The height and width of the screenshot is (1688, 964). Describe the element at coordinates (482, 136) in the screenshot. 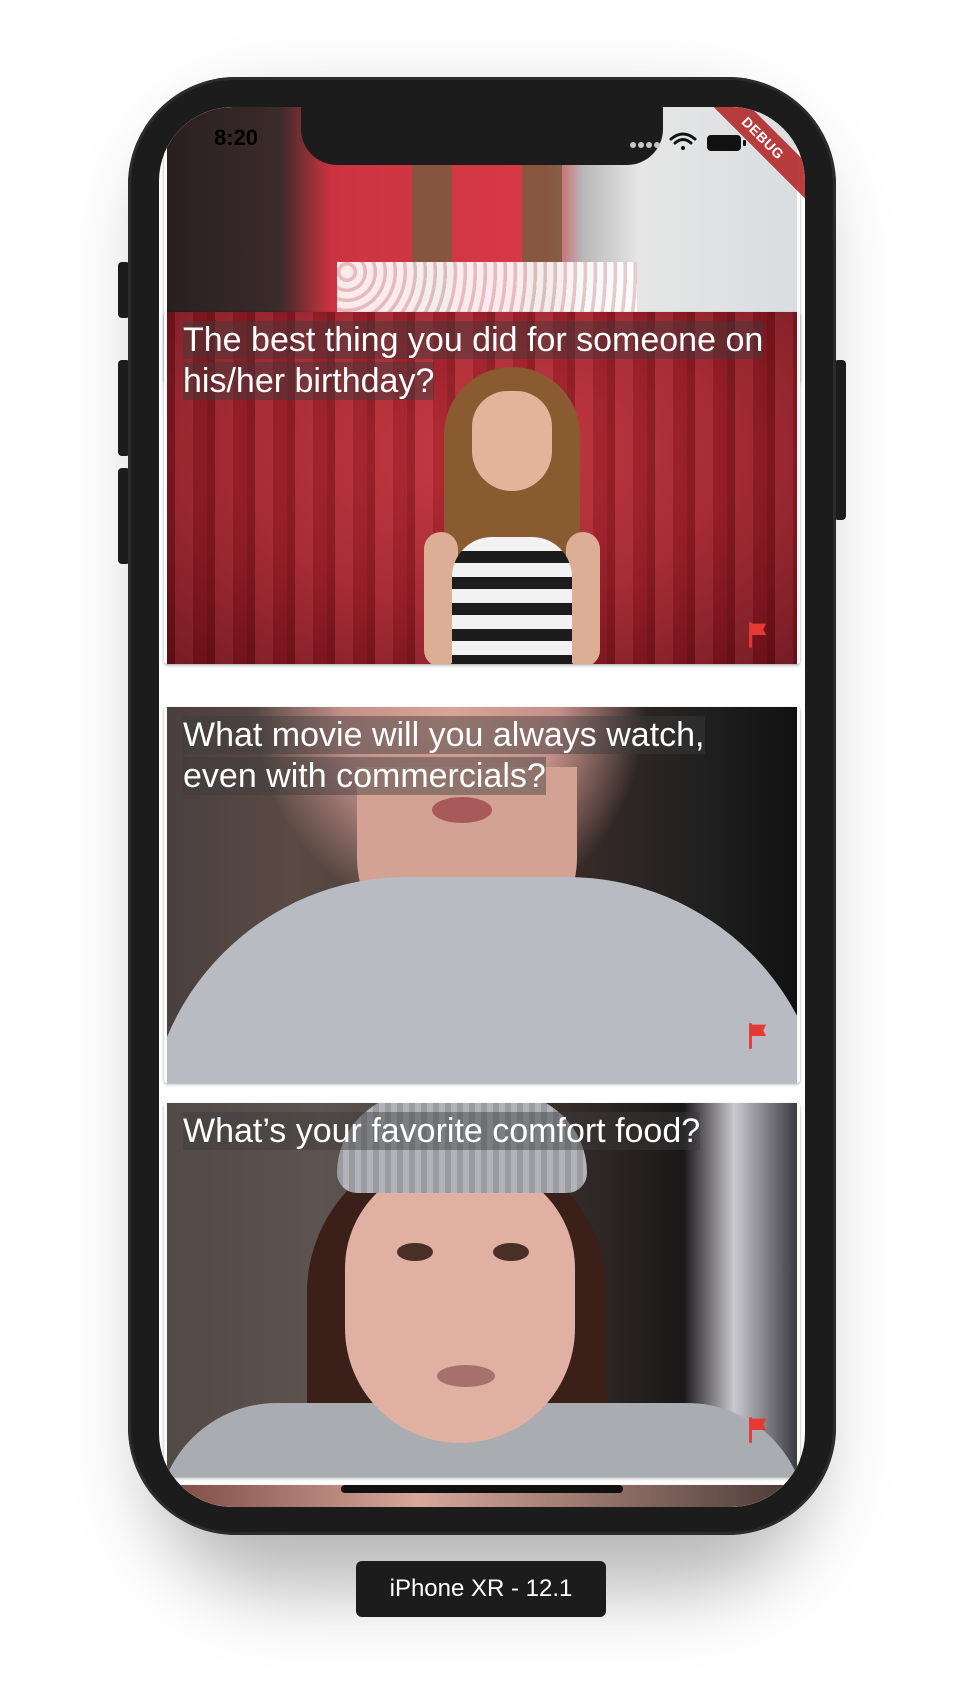

I see `device-notch` at that location.